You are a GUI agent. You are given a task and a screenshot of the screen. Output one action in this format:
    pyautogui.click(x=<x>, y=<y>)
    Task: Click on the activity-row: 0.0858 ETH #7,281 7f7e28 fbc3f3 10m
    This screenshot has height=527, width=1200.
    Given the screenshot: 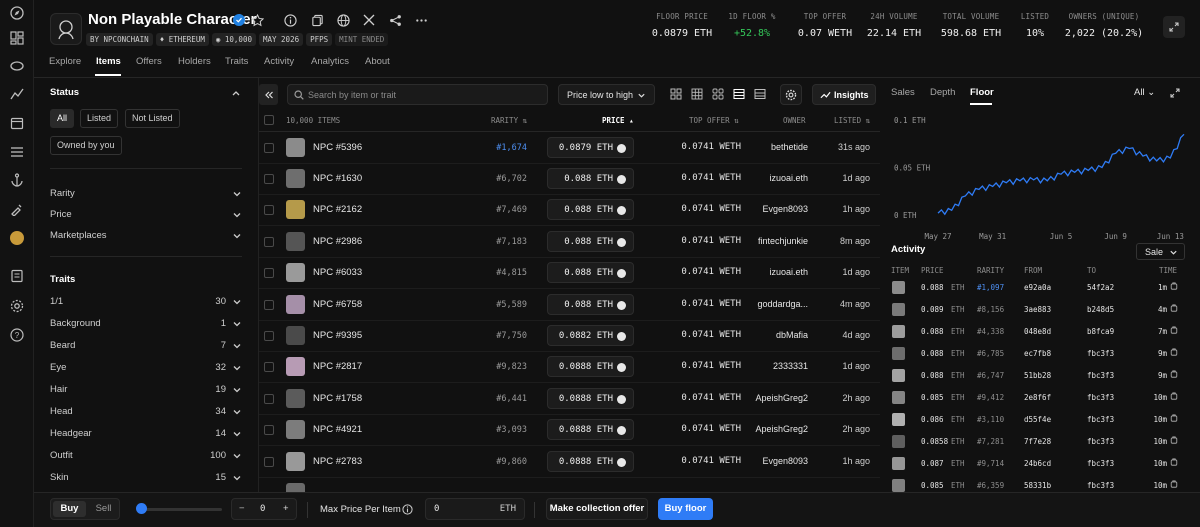 What is the action you would take?
    pyautogui.click(x=1040, y=443)
    